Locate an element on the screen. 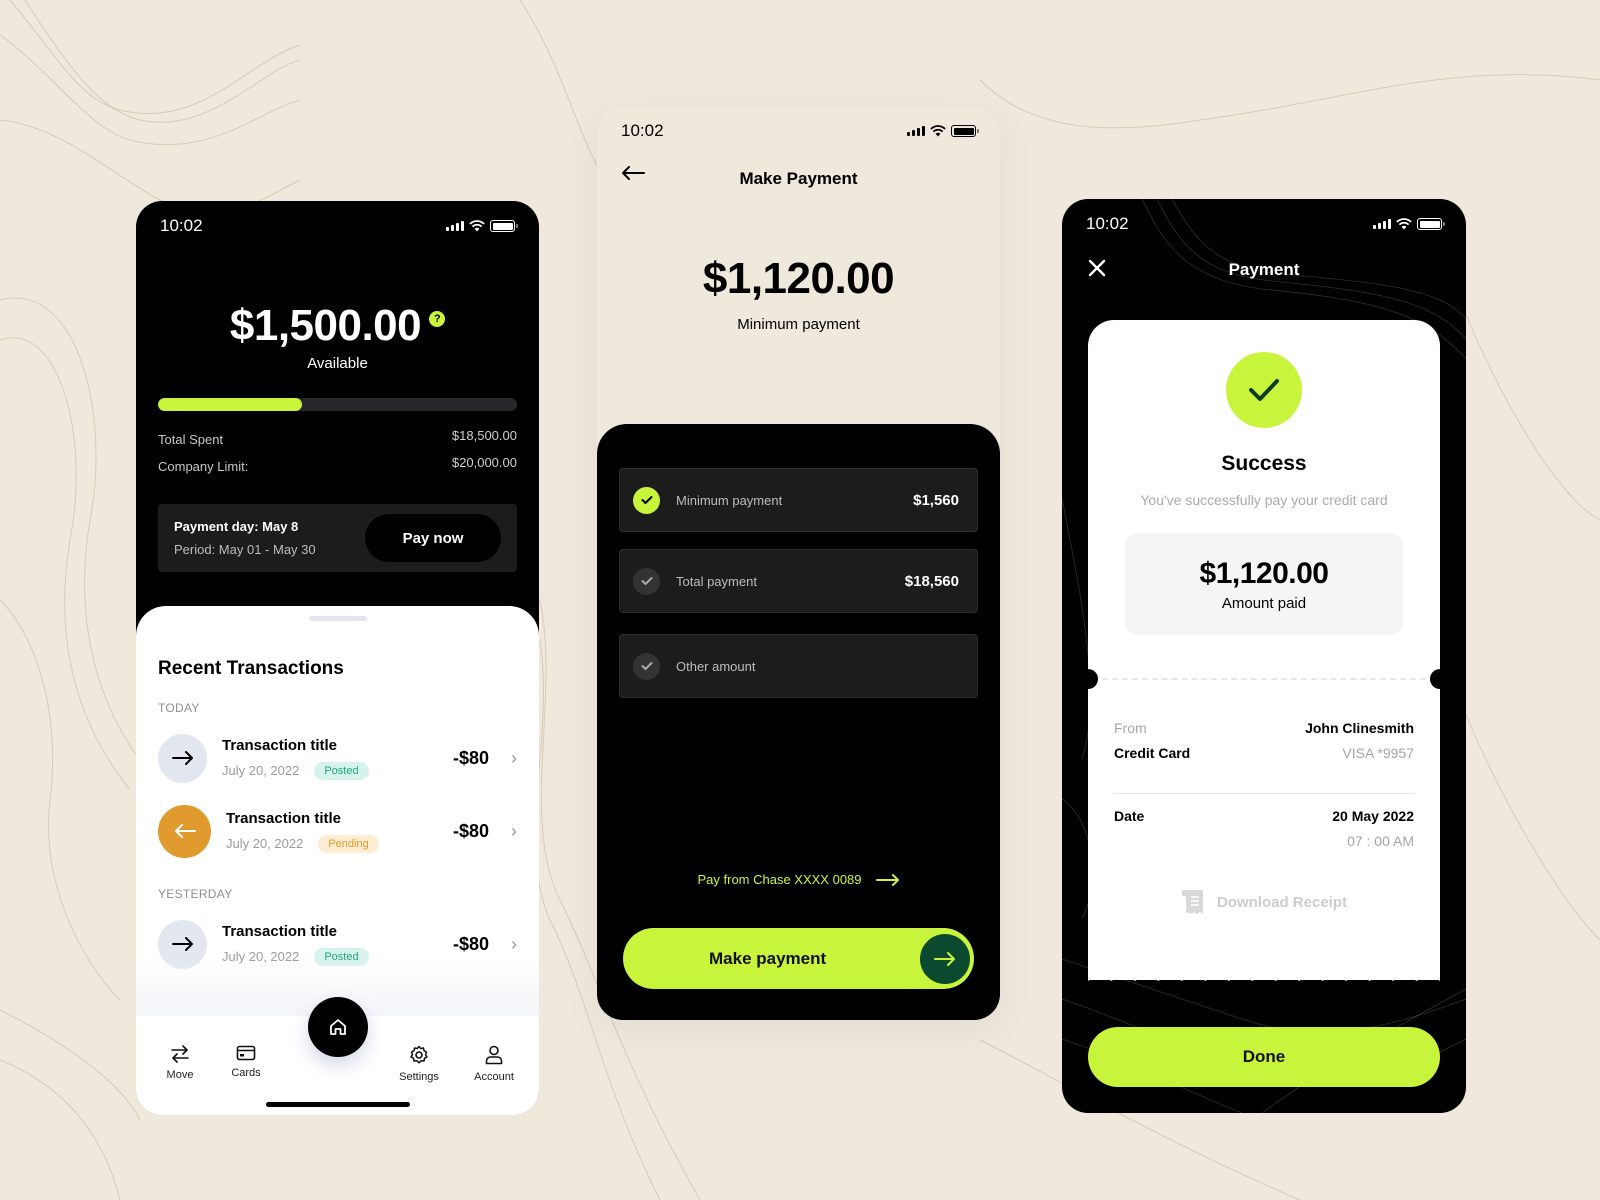 The width and height of the screenshot is (1600, 1200). status-badge: Pending is located at coordinates (348, 843).